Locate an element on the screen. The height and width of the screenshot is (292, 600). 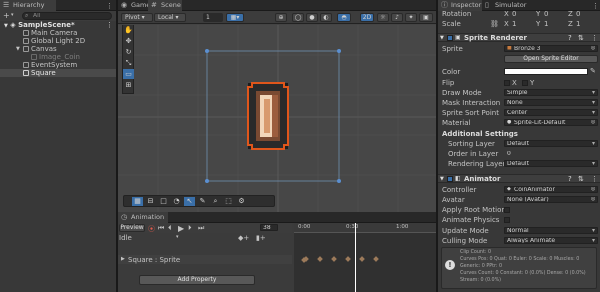
move-tool-icon: ✥ is located at coordinates (128, 41).